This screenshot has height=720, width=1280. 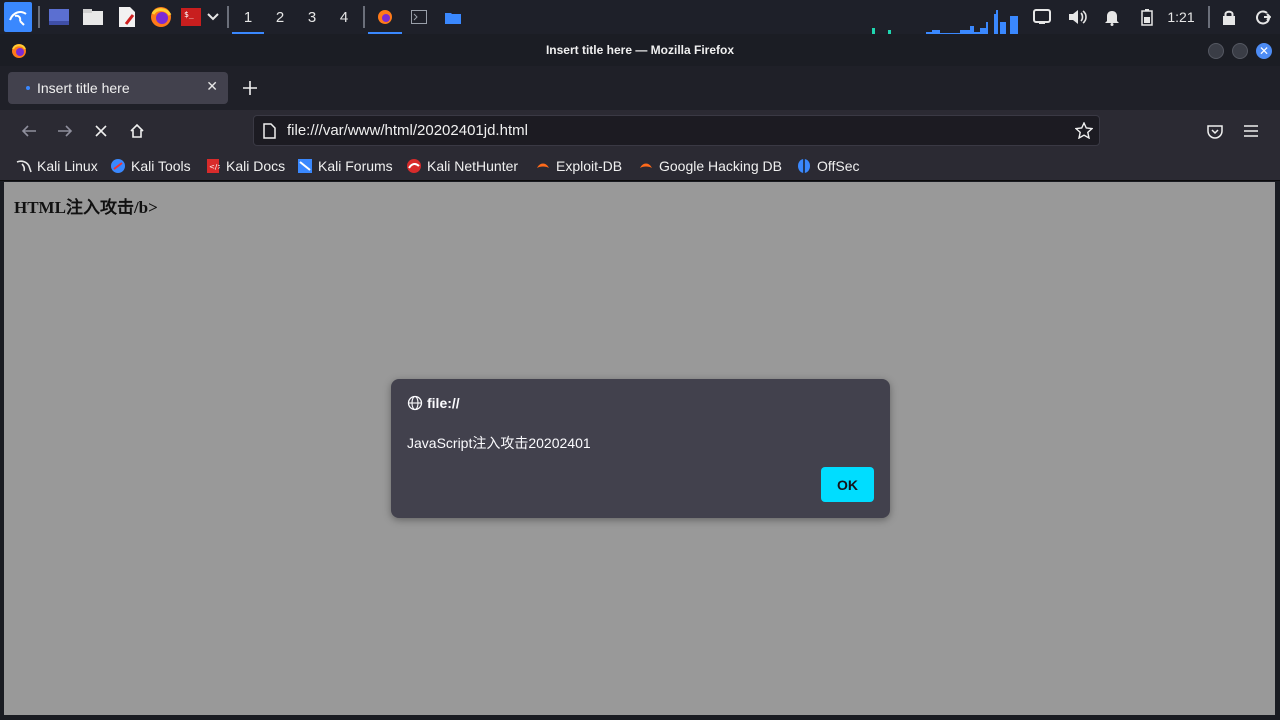 I want to click on terminal-launcher-icon: $_, so click(x=191, y=17).